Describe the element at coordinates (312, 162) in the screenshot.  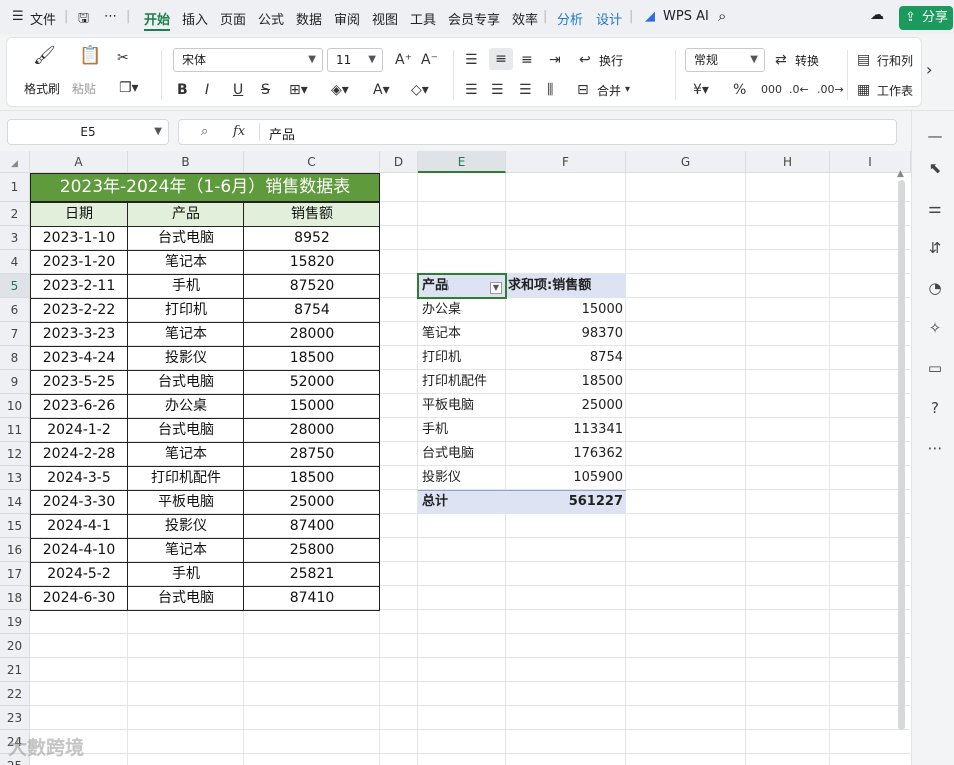
I see `column-header-c: C` at that location.